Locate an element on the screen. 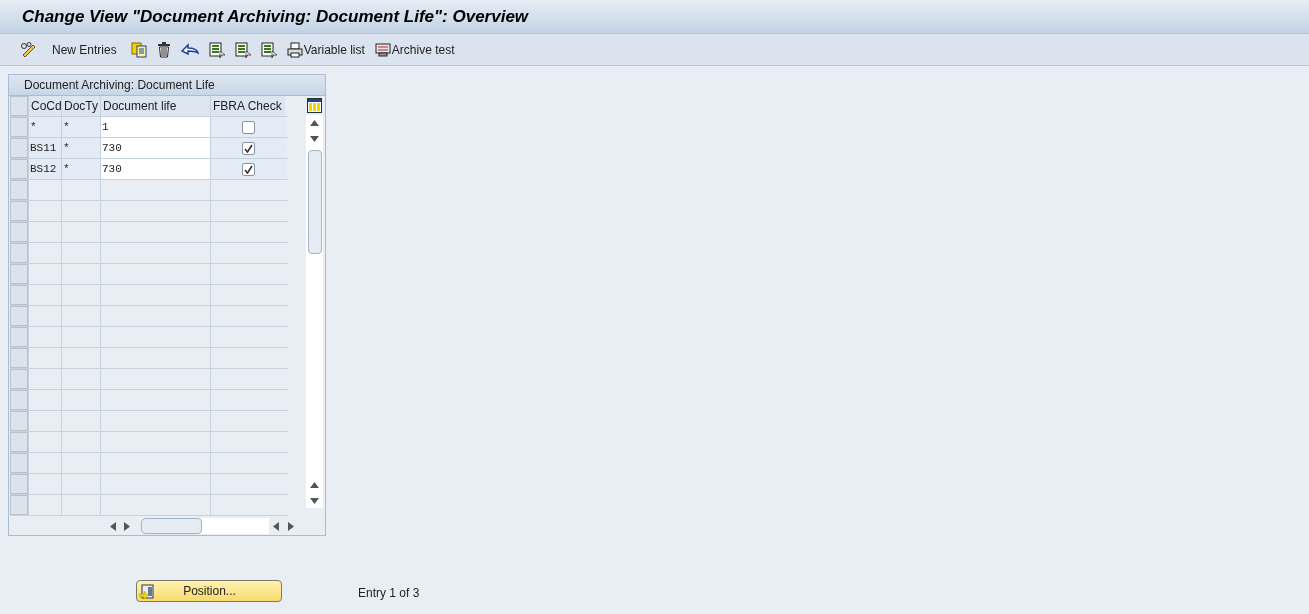 This screenshot has width=1309, height=614. undo-arrow-icon is located at coordinates (189, 49).